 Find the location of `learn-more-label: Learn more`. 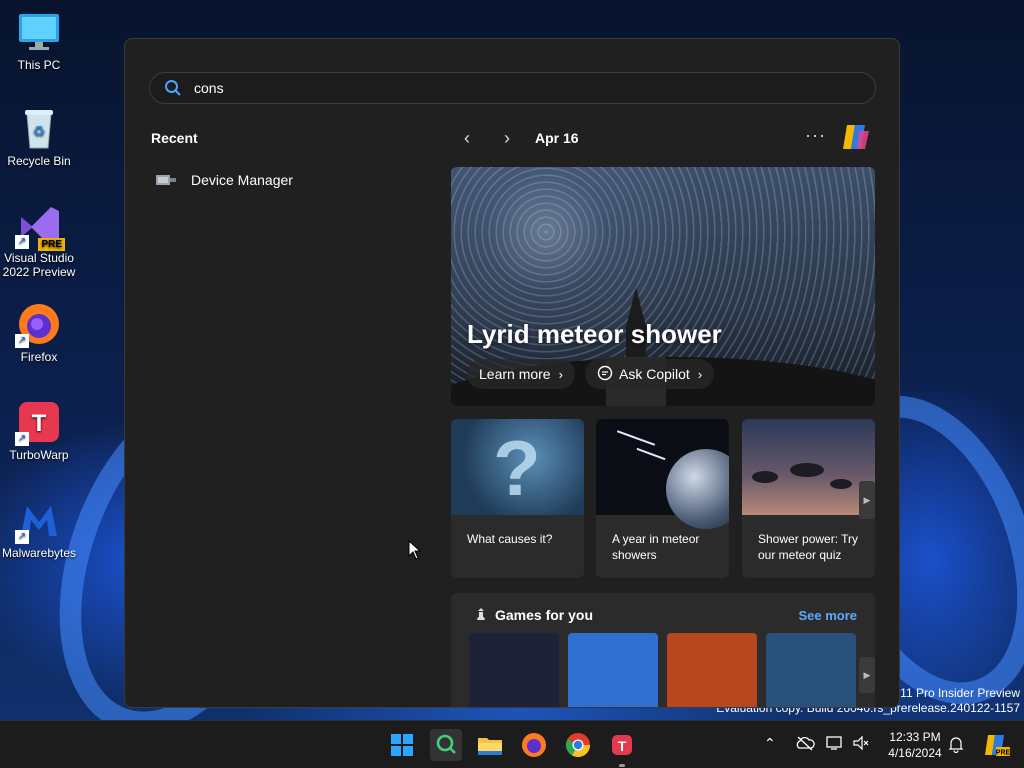

learn-more-label: Learn more is located at coordinates (515, 374).